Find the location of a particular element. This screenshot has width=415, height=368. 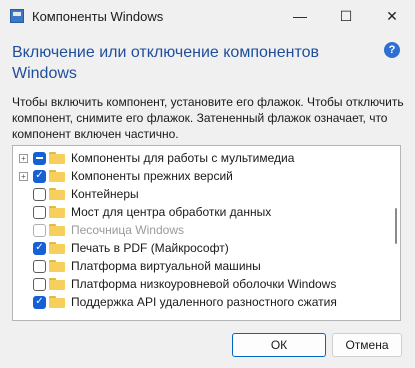

feature-row: Песочница Windows is located at coordinates (198, 230).